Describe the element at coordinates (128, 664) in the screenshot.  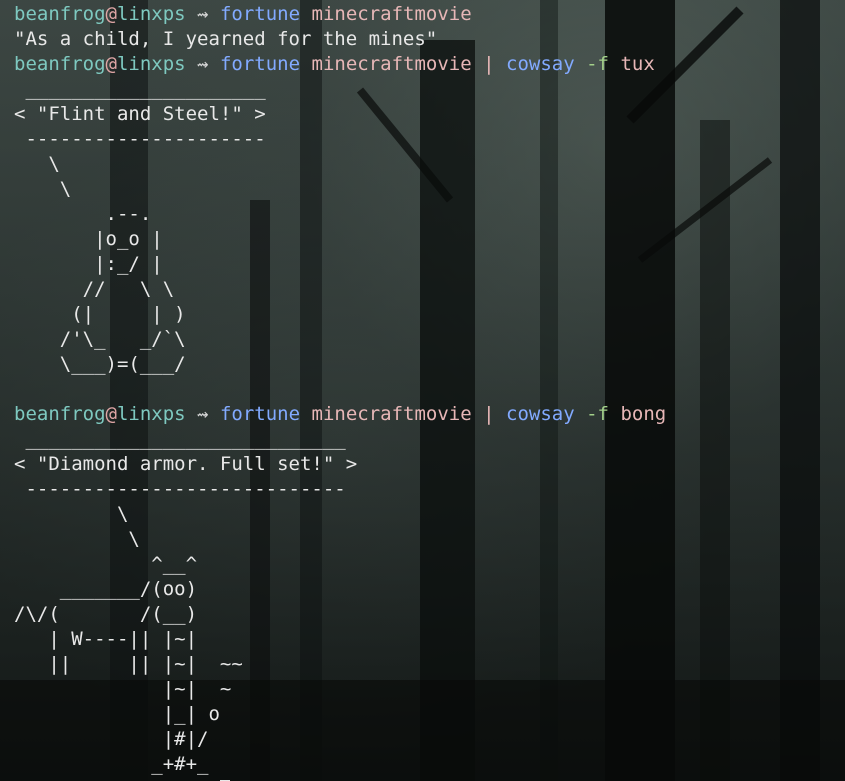
I see `ascii-line: || || |~| ~~` at that location.